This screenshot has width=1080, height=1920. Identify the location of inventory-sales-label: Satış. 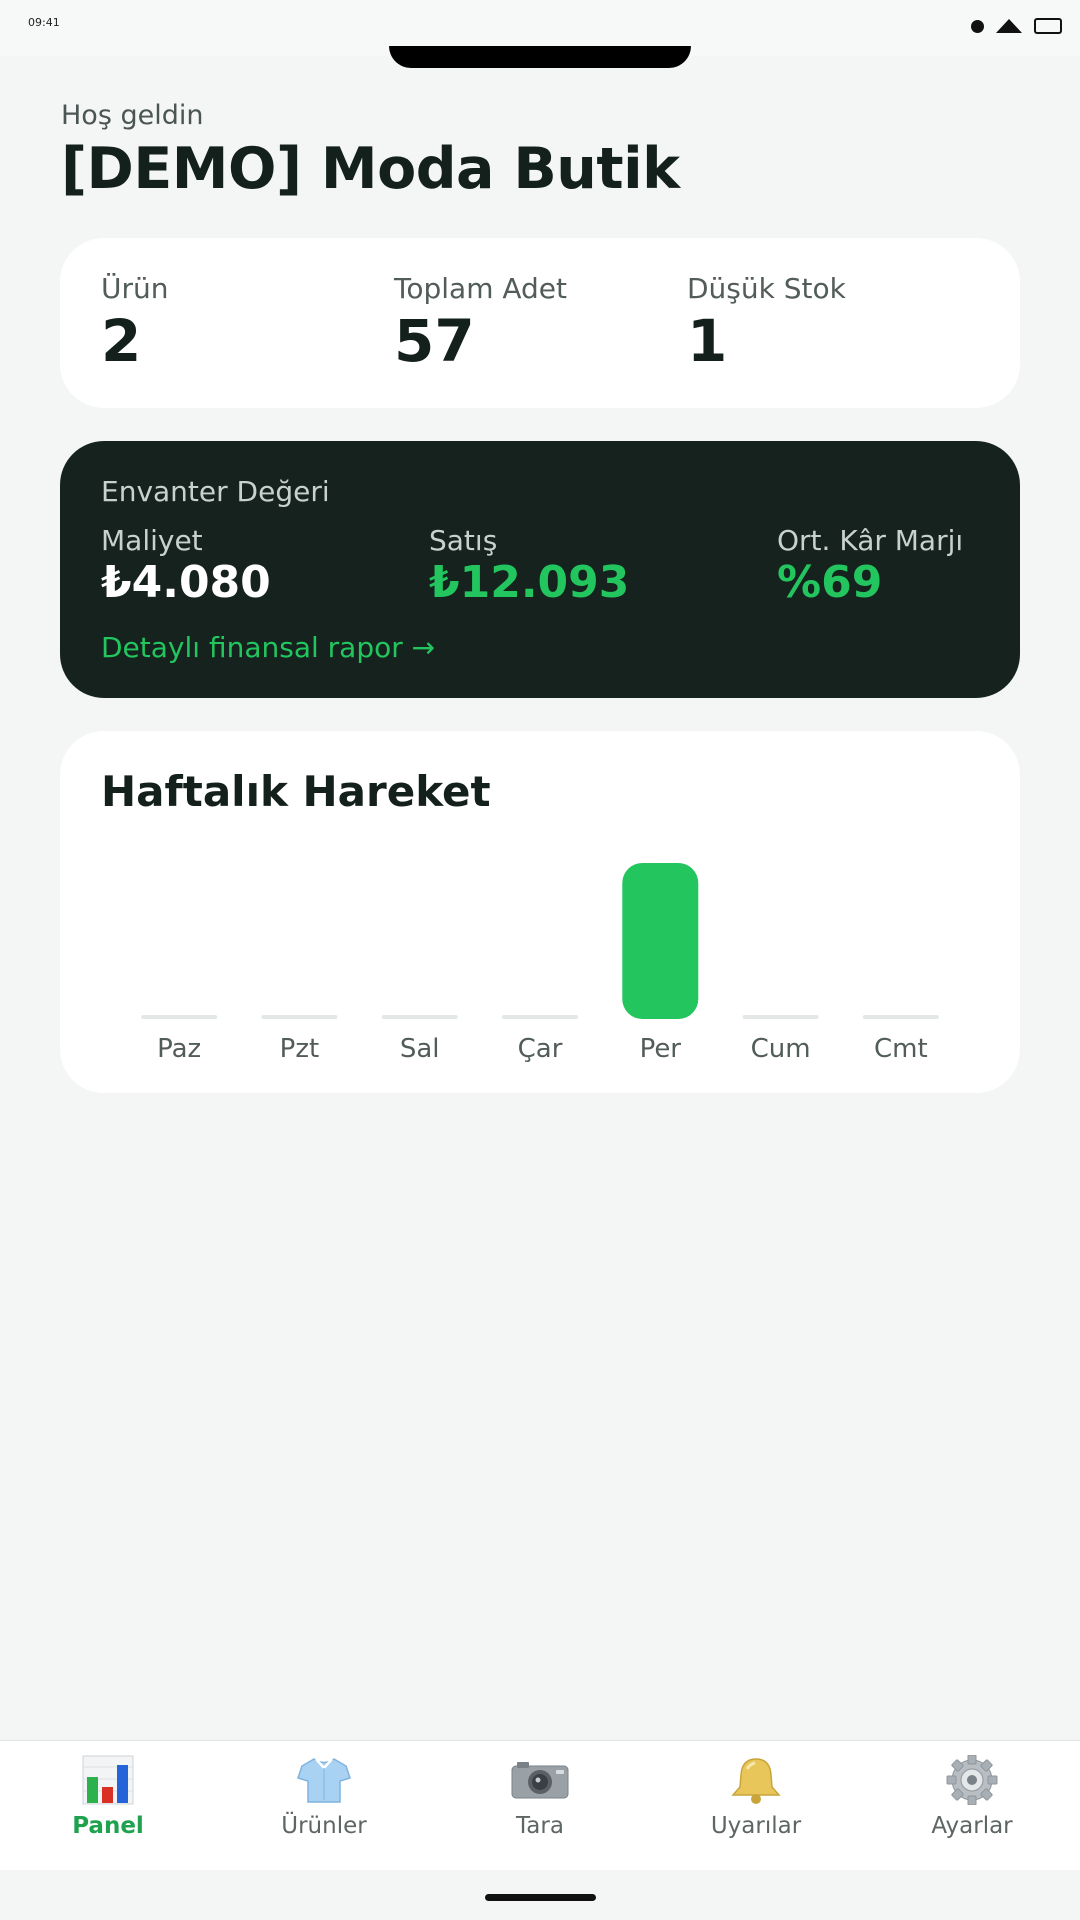
(463, 540).